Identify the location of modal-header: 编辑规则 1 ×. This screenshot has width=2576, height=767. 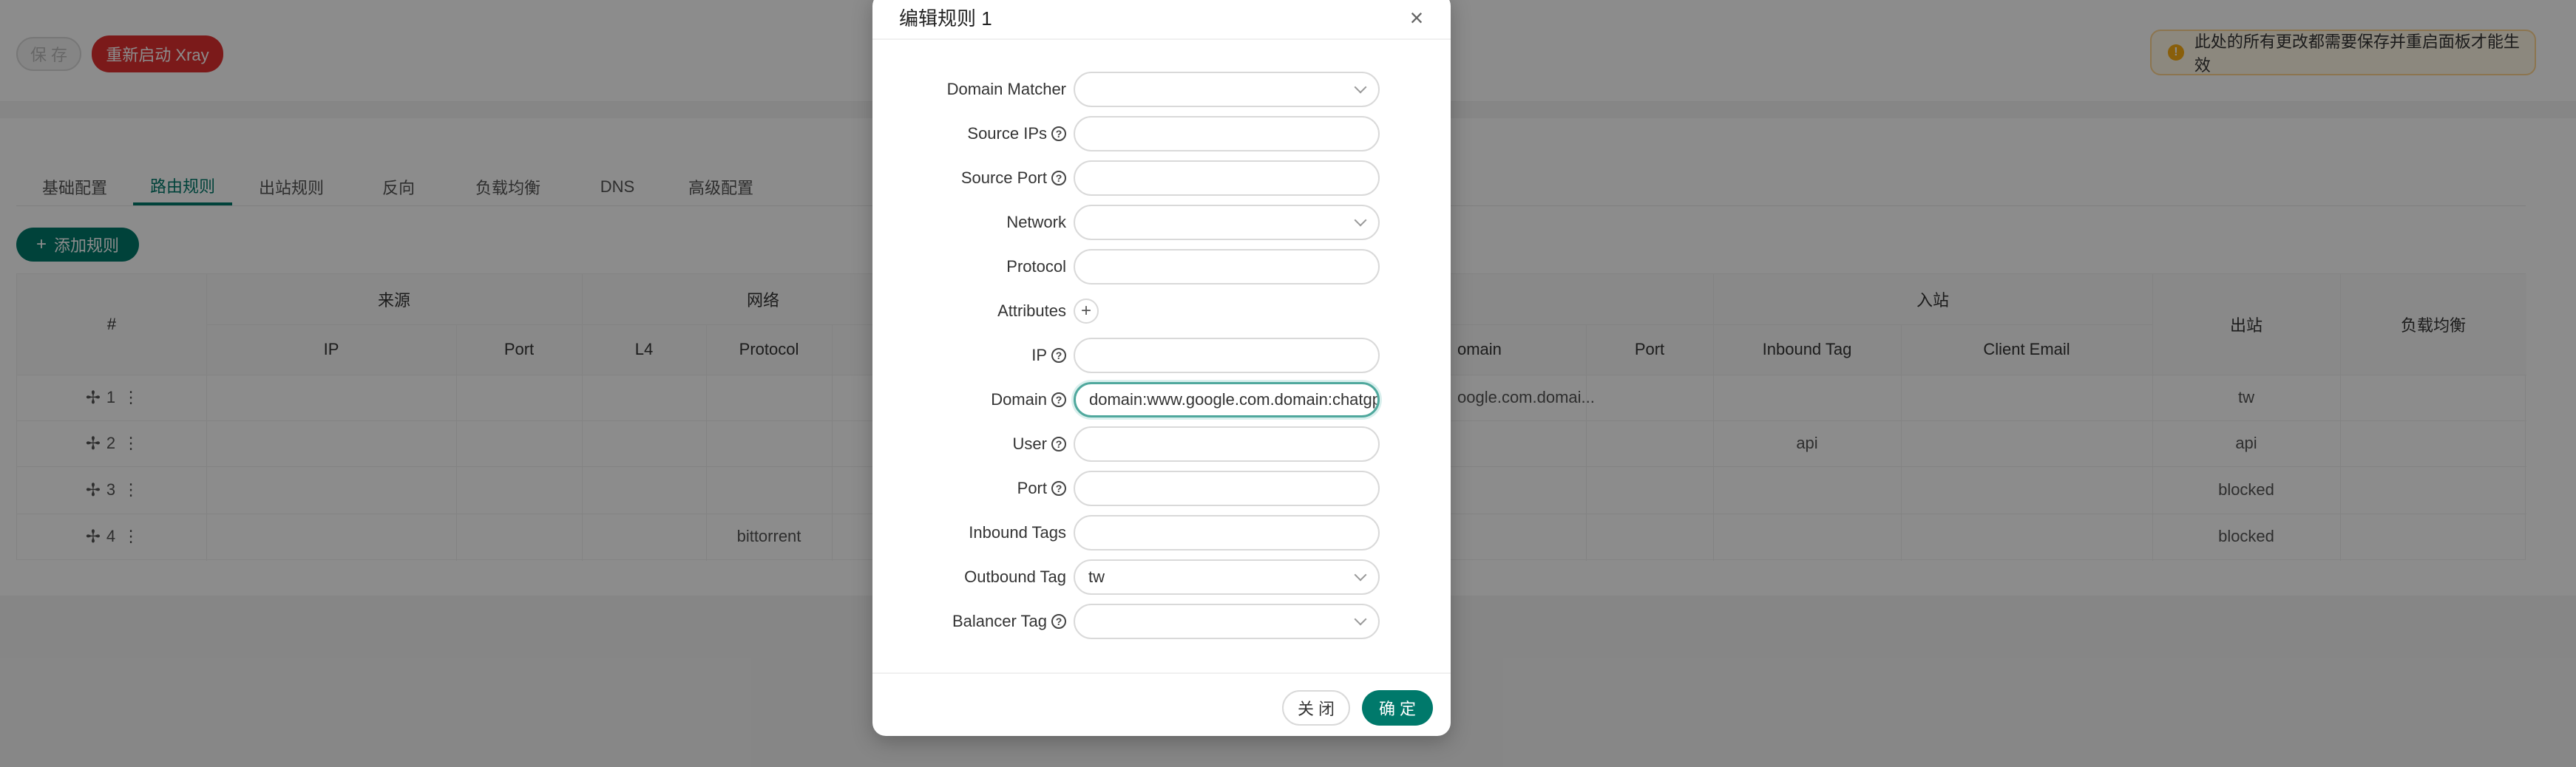
(1161, 20).